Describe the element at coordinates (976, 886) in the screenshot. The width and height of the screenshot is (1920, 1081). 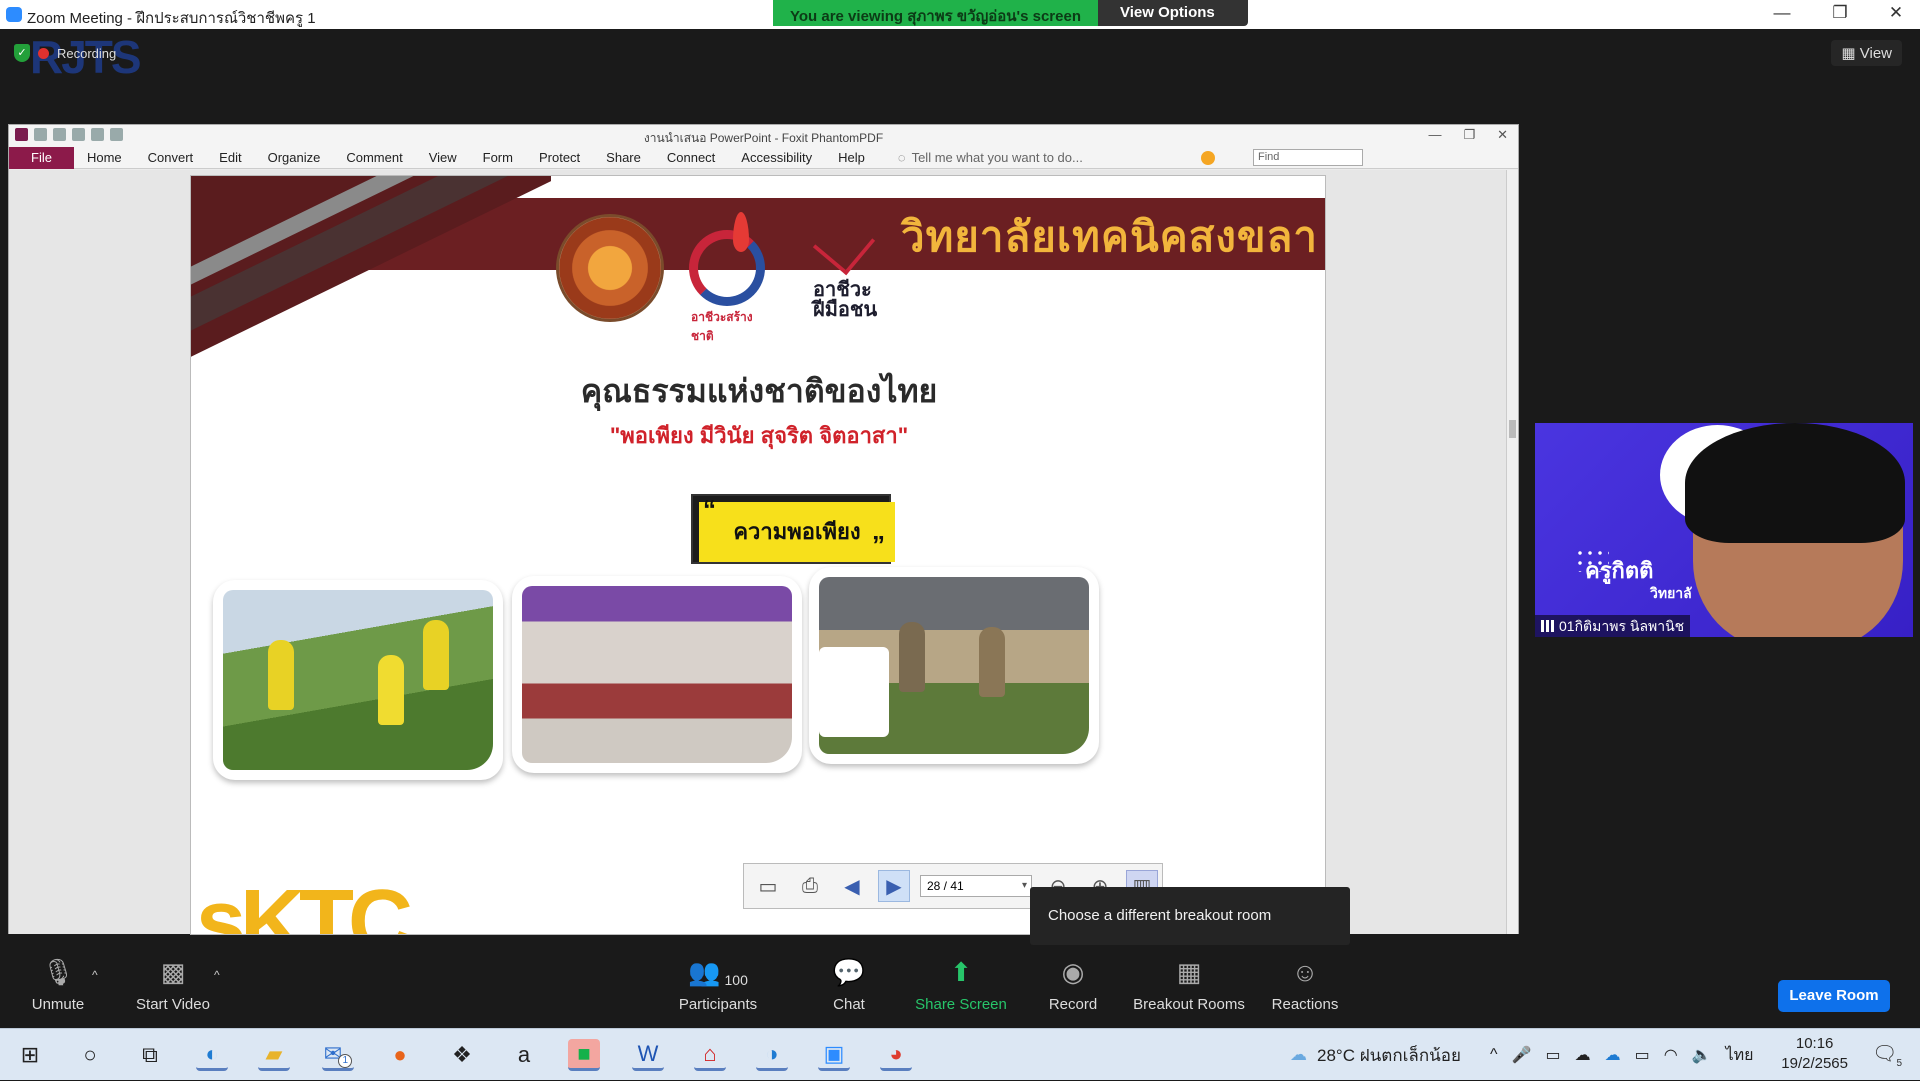
I see `page-number-field: 28 / 41` at that location.